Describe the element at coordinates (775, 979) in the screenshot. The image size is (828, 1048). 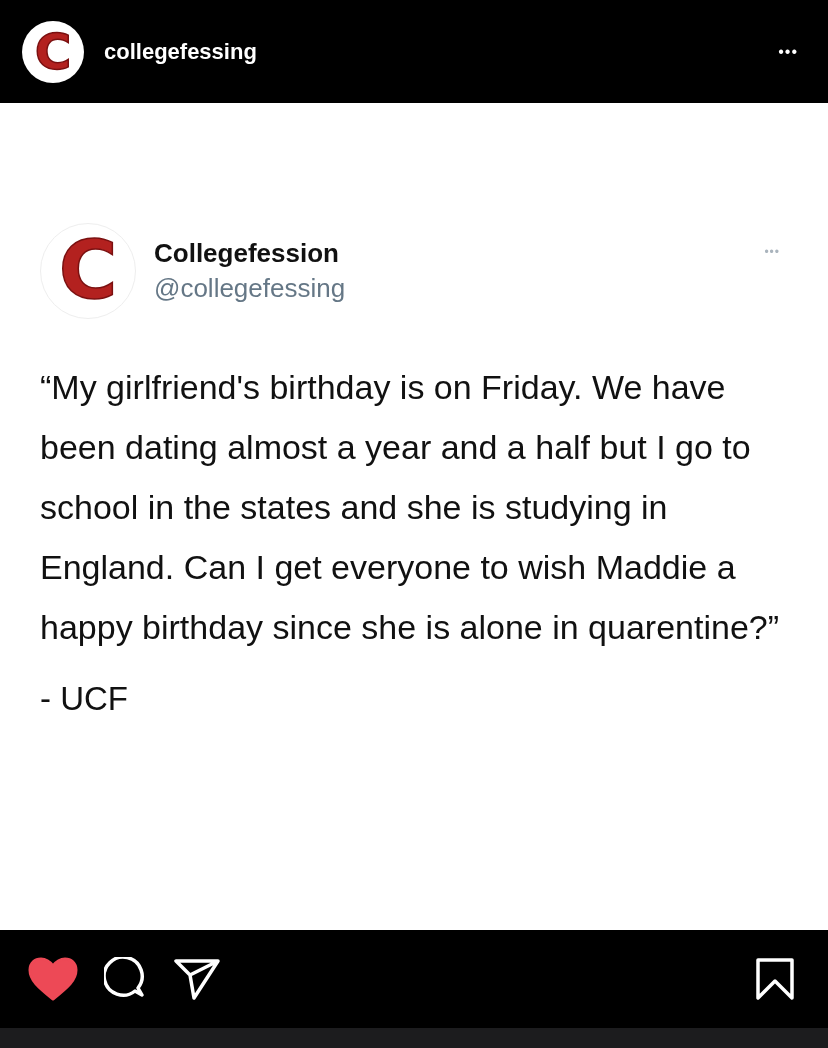
I see `bookmark-icon` at that location.